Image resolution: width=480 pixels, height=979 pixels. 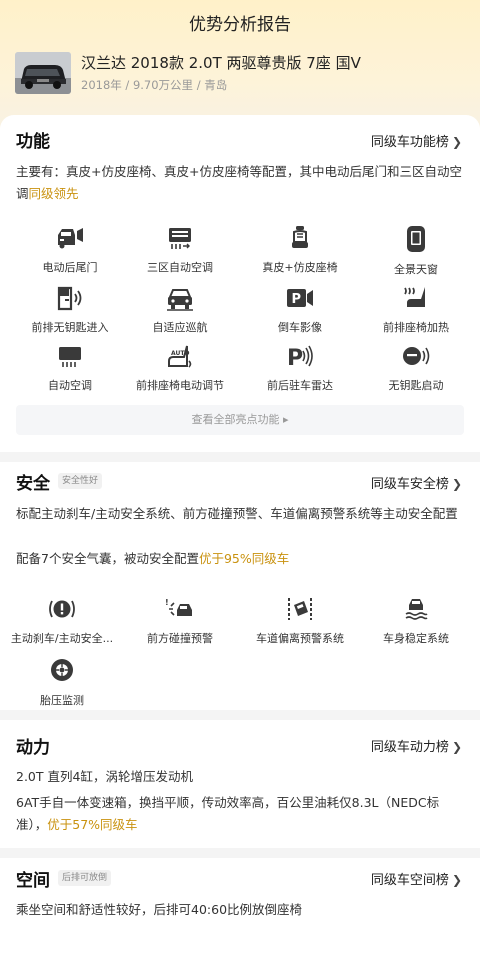 I want to click on space-tag: 后排可放倒, so click(x=85, y=878).